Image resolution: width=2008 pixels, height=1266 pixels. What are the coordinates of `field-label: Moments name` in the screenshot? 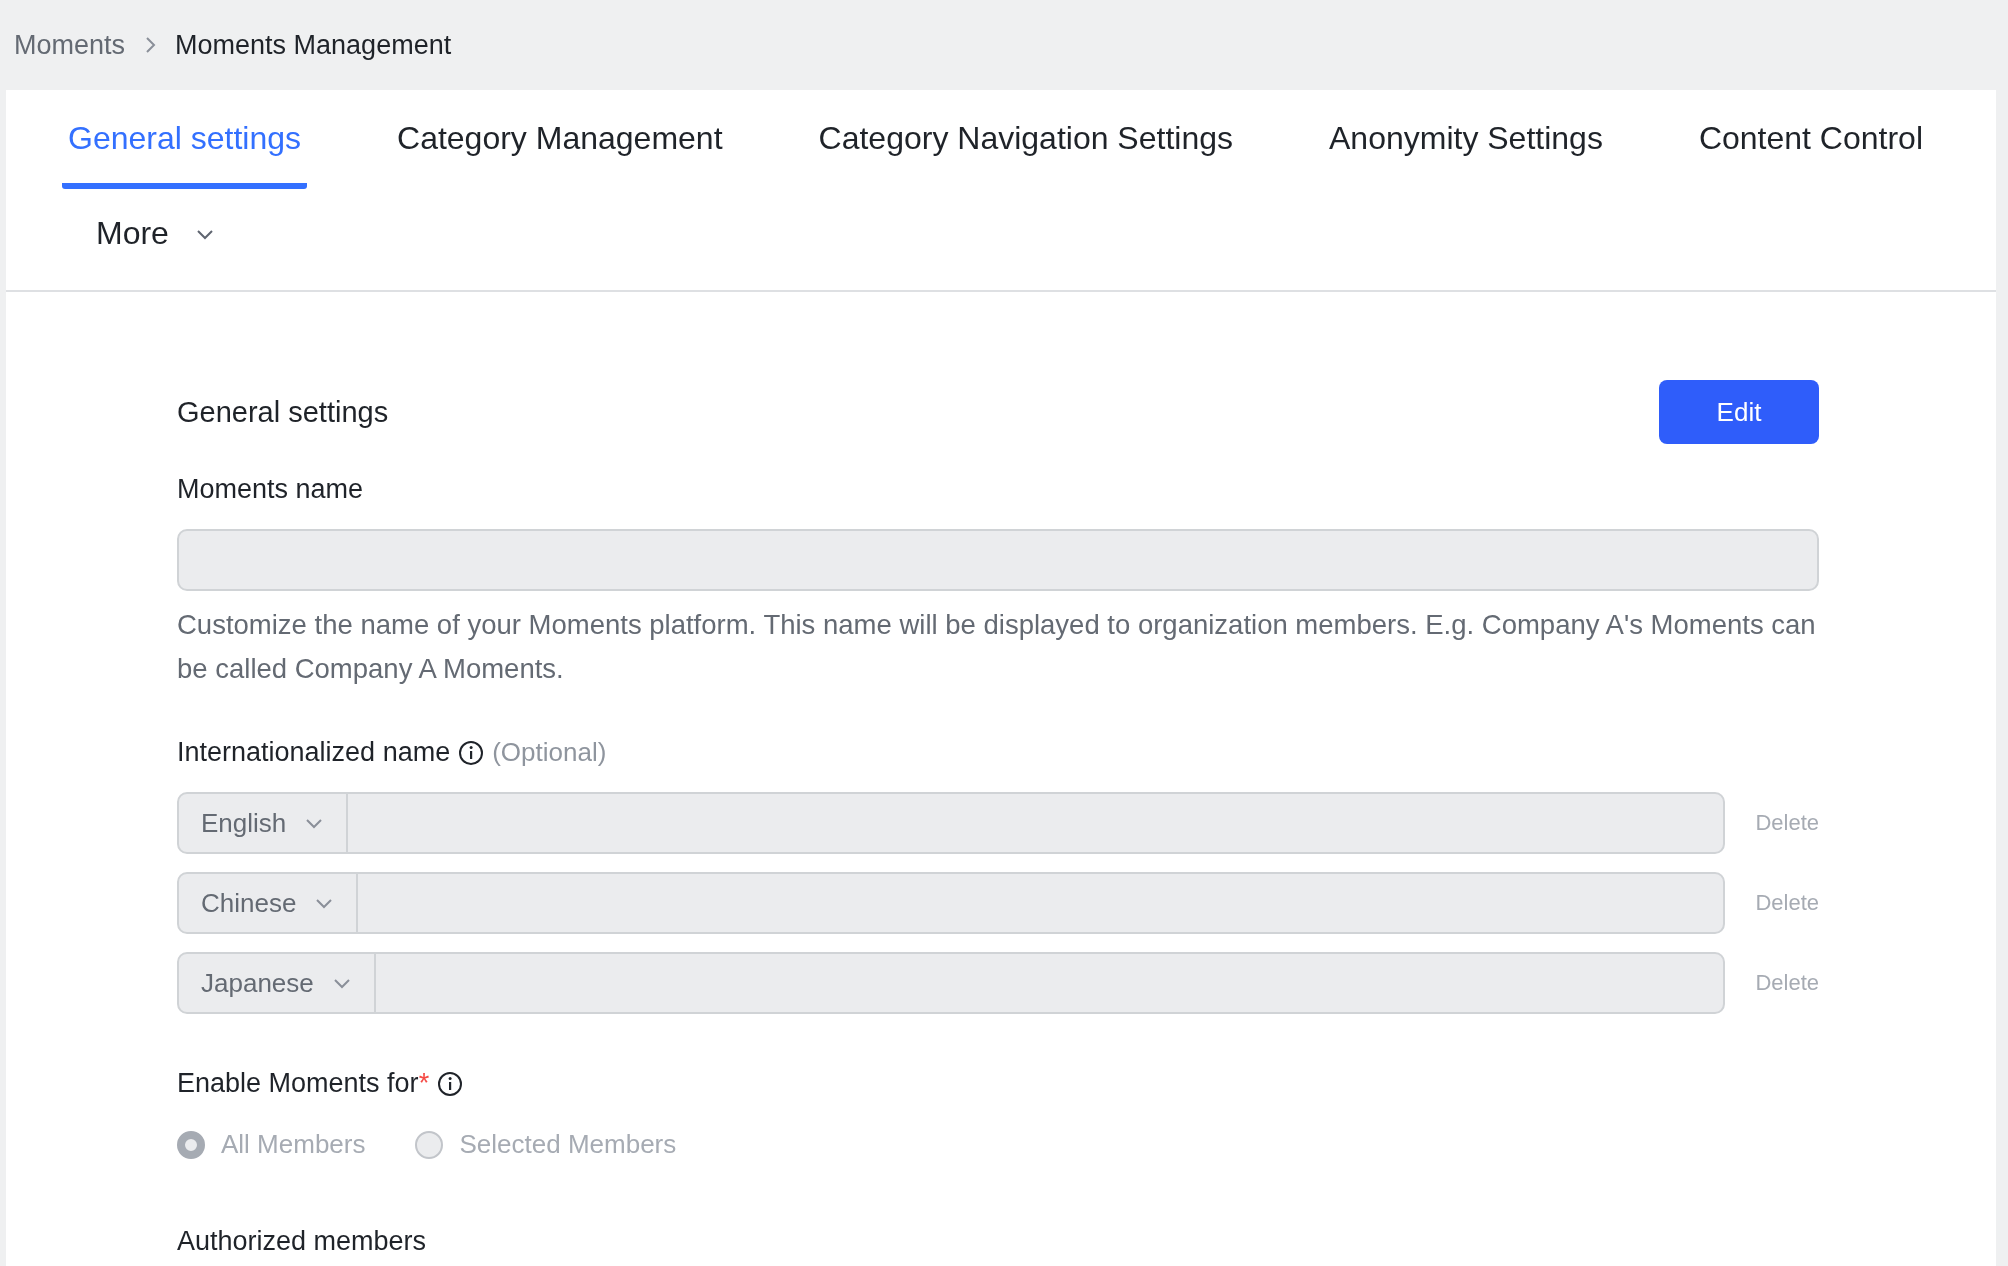 It's located at (270, 489).